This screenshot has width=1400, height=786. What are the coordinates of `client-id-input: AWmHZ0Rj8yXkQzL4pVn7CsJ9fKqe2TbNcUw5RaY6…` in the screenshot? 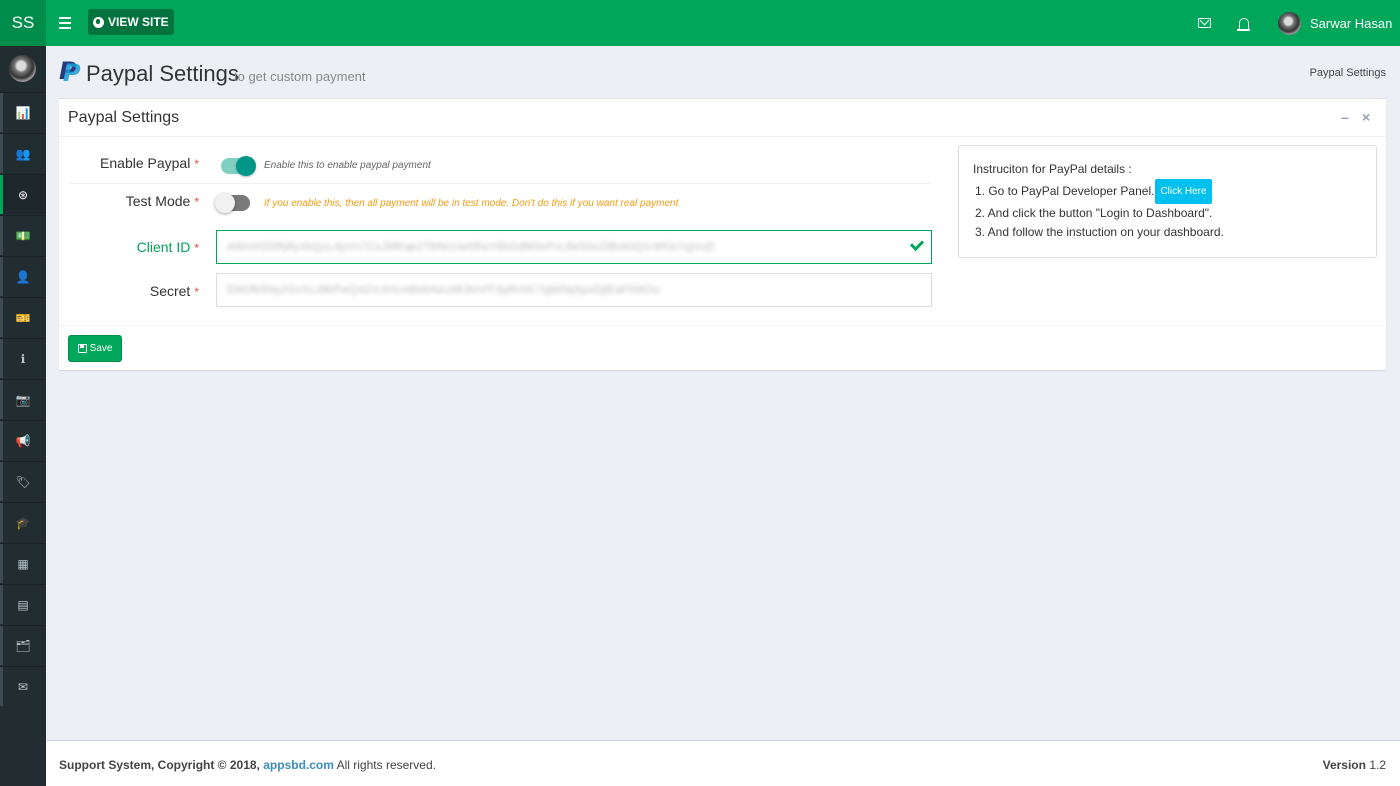 It's located at (574, 247).